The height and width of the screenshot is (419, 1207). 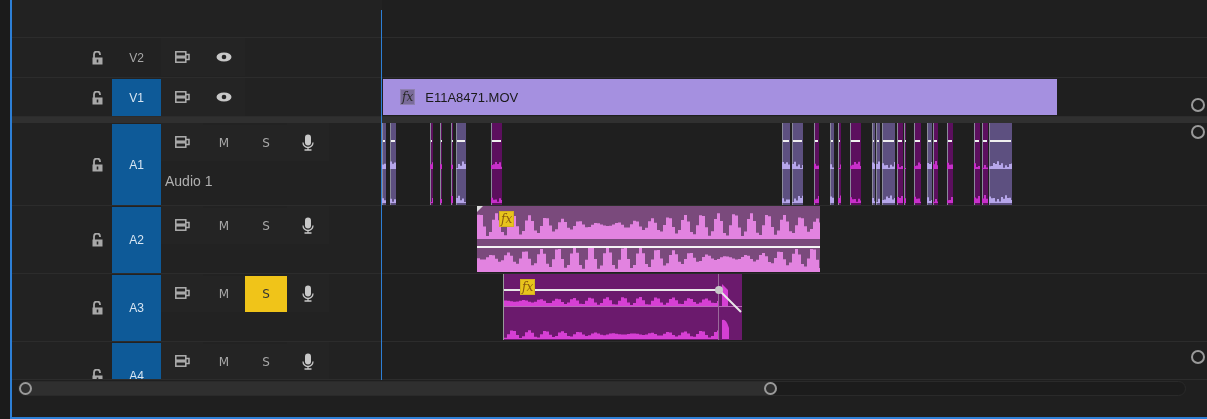 I want to click on track-target-button: A2, so click(x=136, y=240).